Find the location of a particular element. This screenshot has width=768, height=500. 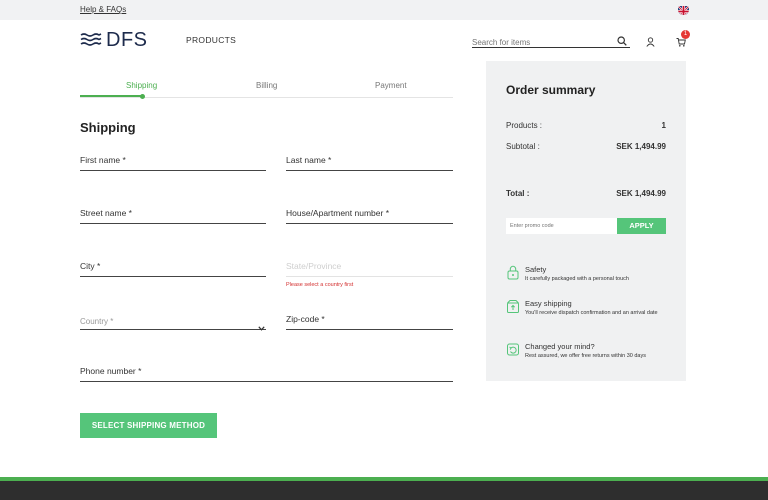

street-name-field: Street name * is located at coordinates (173, 215).